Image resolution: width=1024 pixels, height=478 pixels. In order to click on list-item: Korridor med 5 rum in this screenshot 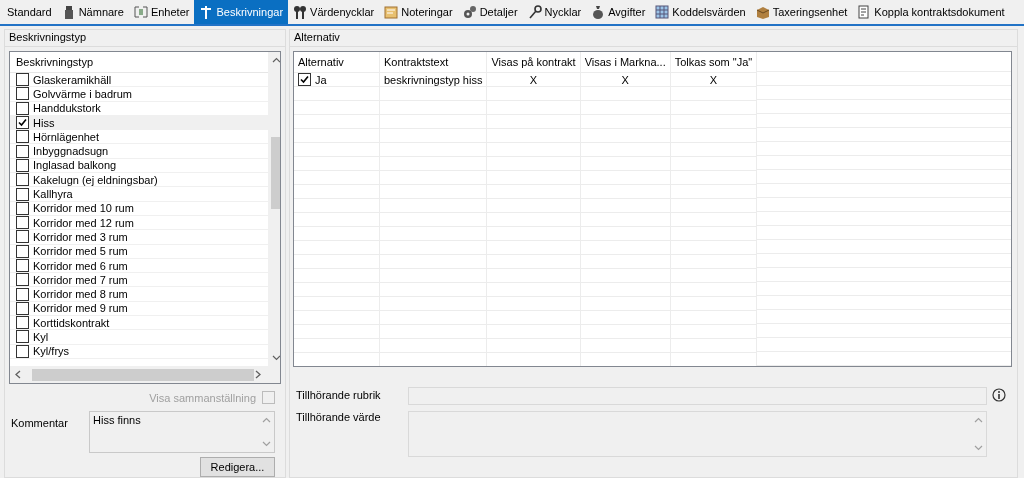, I will do `click(139, 251)`.